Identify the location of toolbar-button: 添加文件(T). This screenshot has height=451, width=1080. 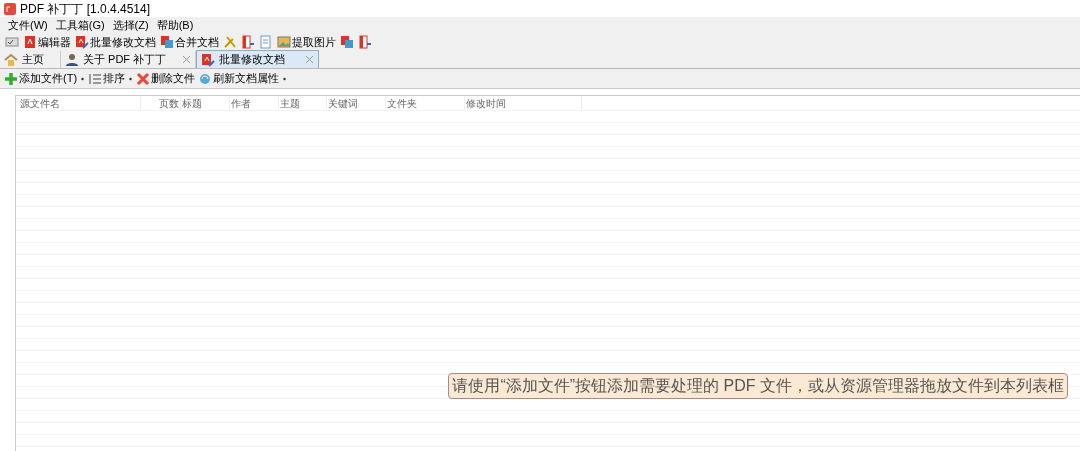
(41, 78).